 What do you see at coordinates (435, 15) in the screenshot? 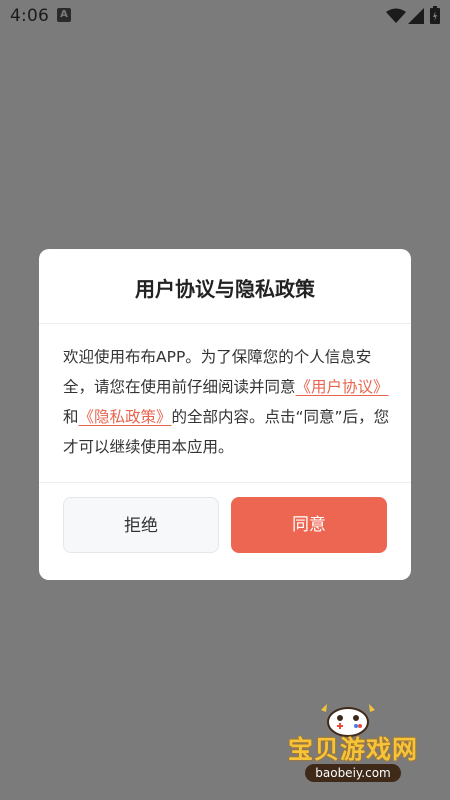
I see `battery-icon` at bounding box center [435, 15].